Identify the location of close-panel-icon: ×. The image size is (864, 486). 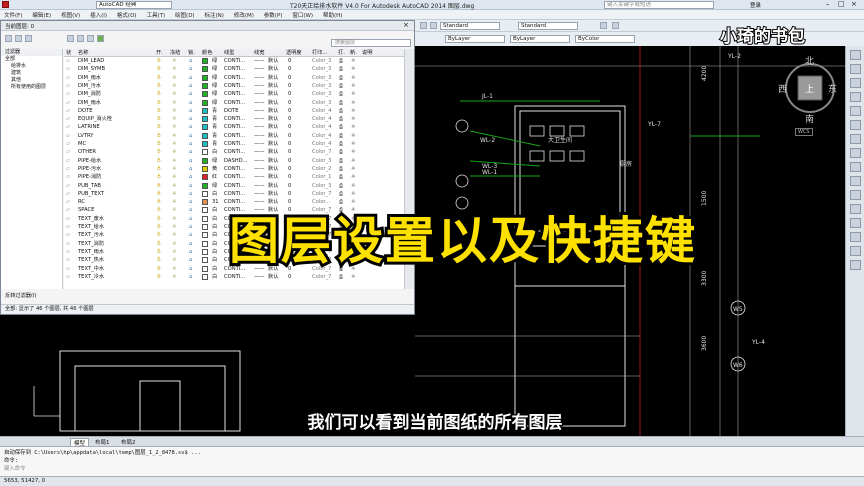
(406, 25).